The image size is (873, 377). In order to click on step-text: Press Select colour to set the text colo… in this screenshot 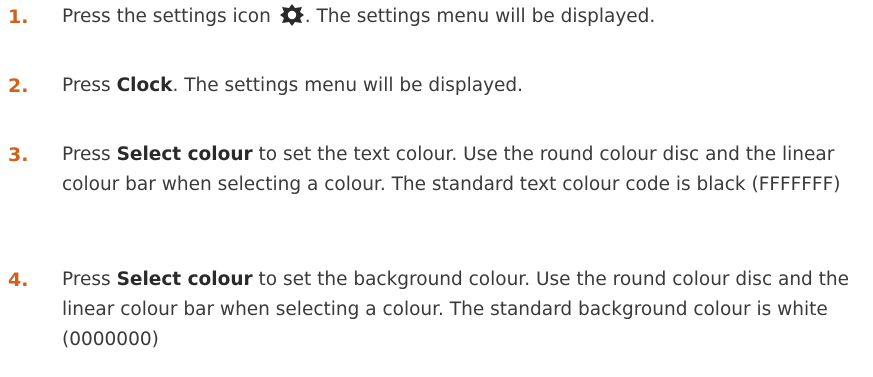, I will do `click(462, 170)`.